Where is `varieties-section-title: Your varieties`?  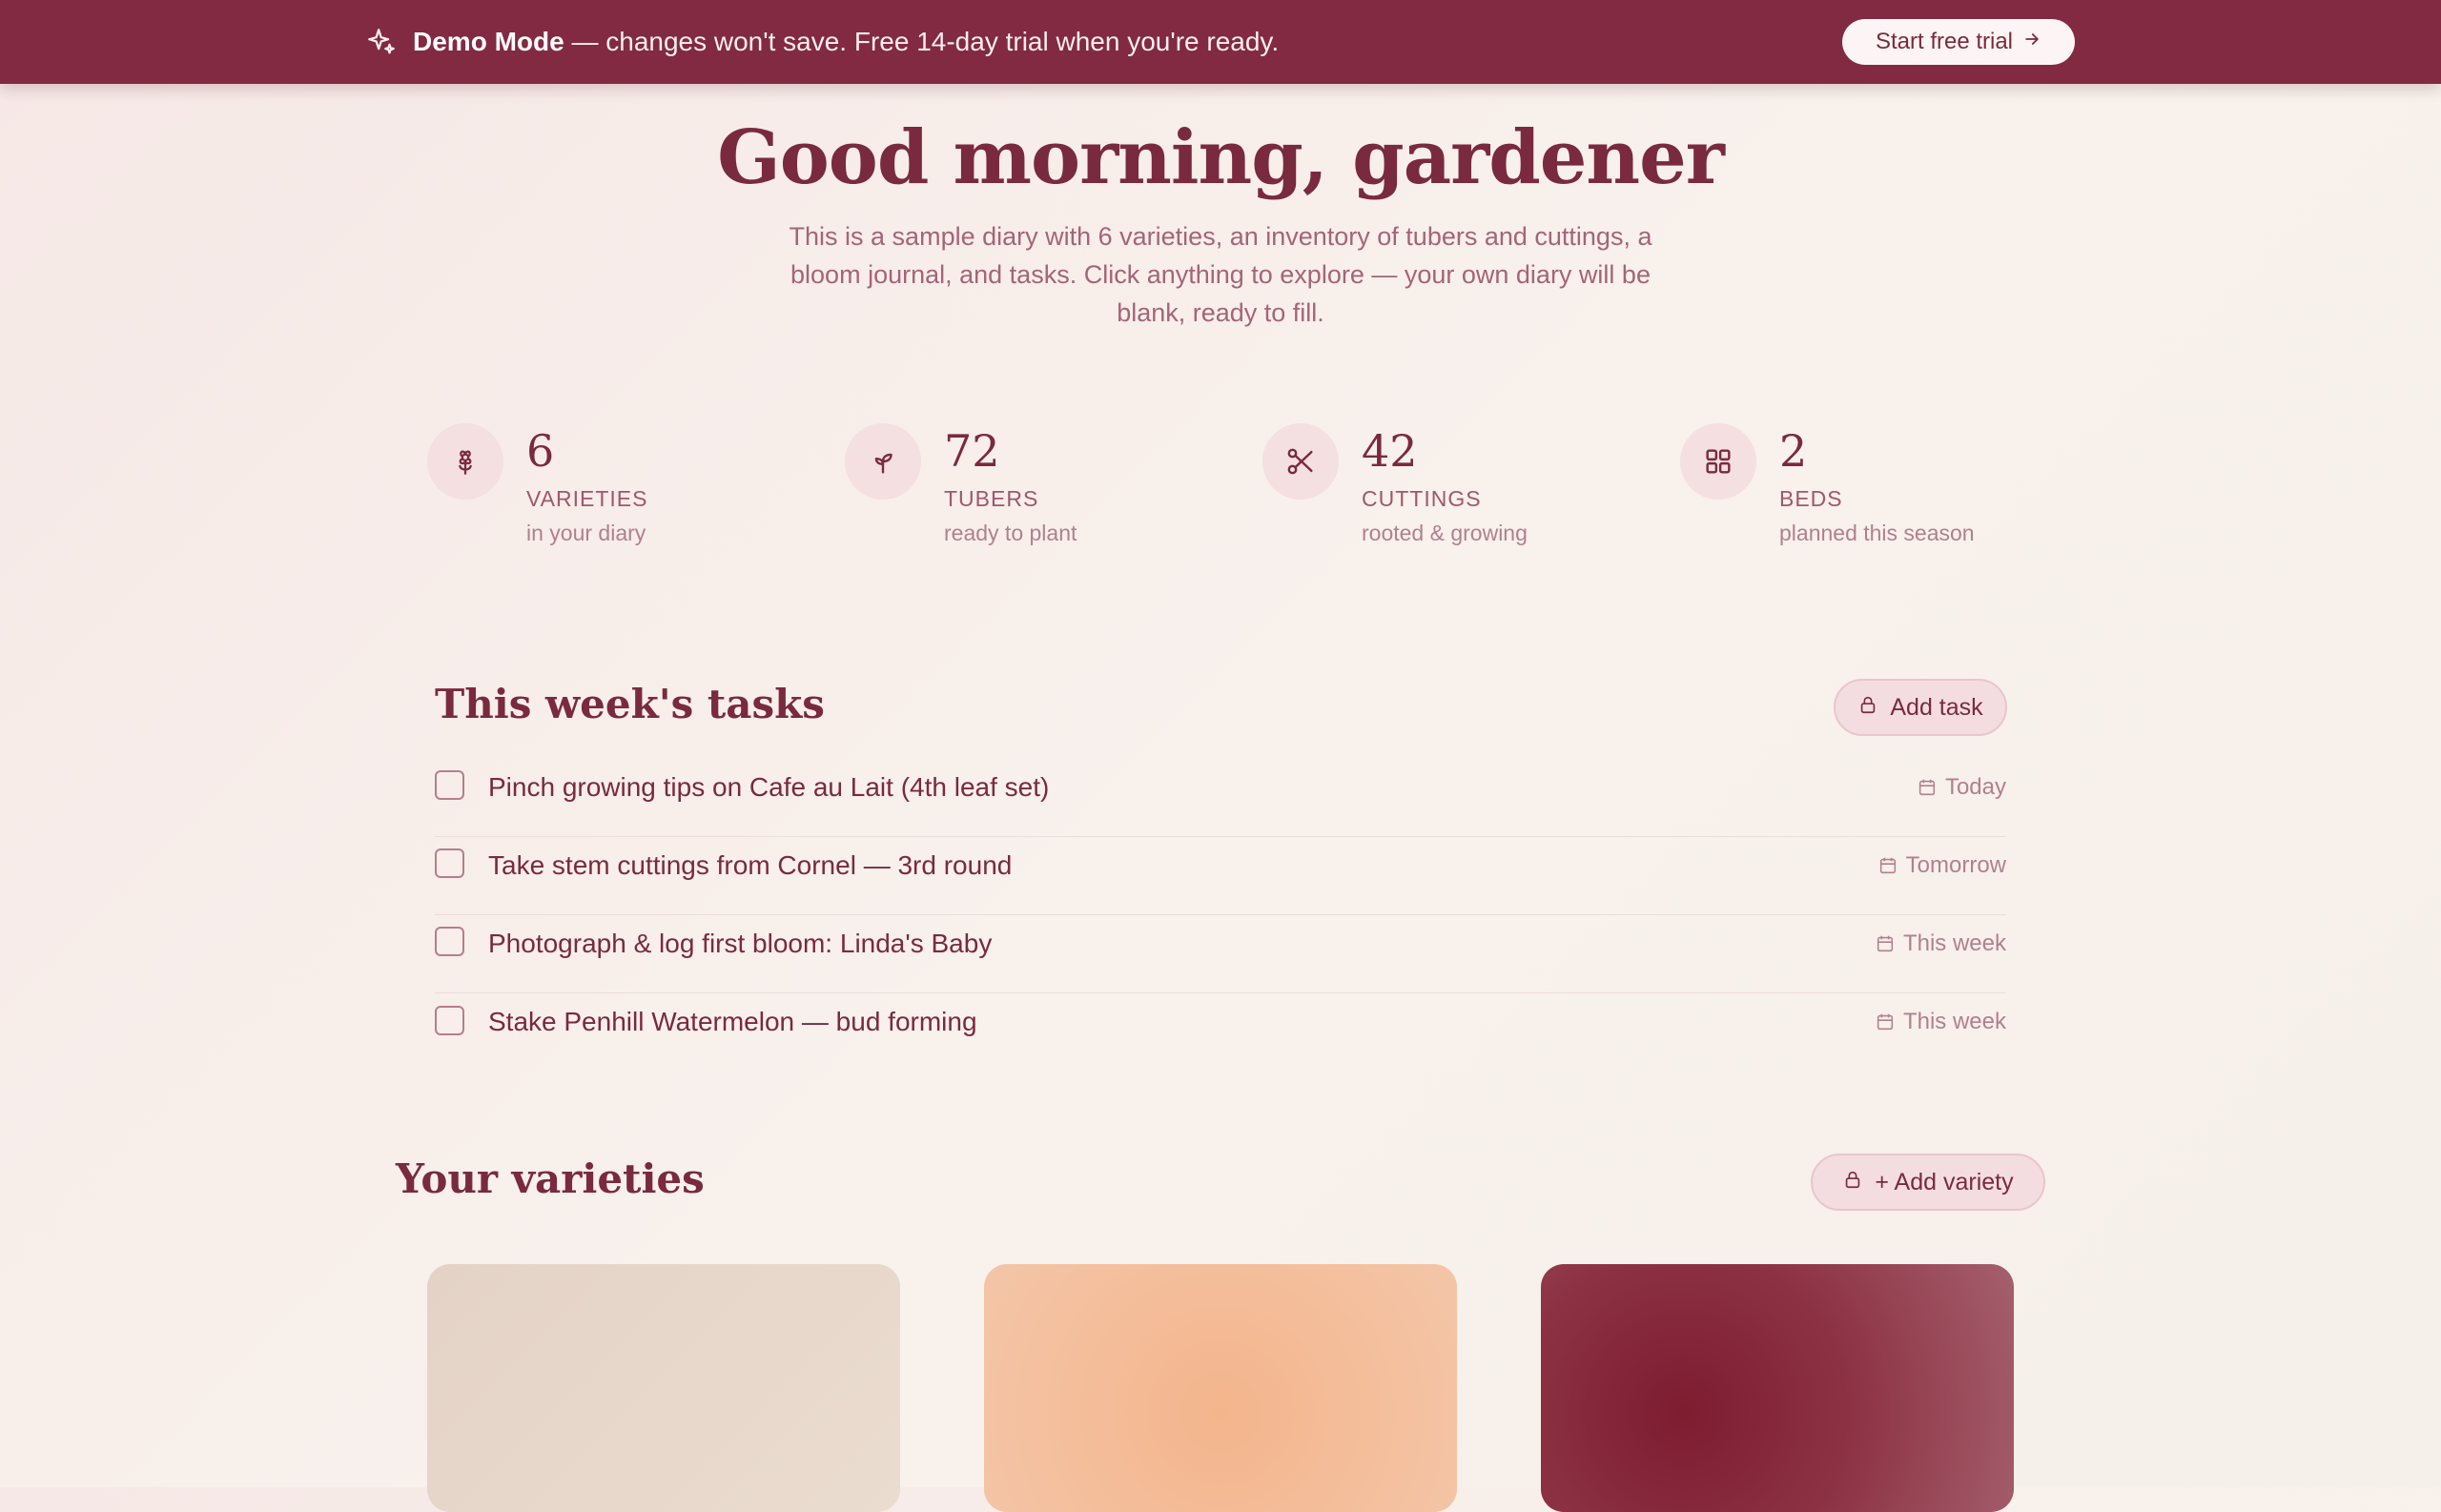
varieties-section-title: Your varieties is located at coordinates (550, 1178).